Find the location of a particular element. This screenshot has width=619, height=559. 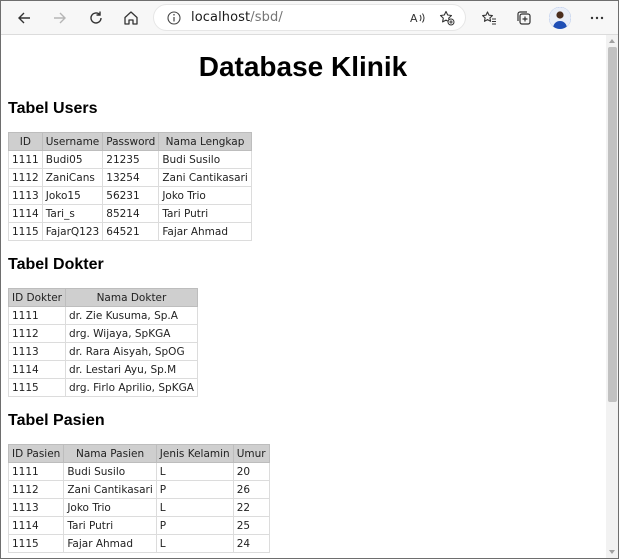

profile-avatar is located at coordinates (560, 18).